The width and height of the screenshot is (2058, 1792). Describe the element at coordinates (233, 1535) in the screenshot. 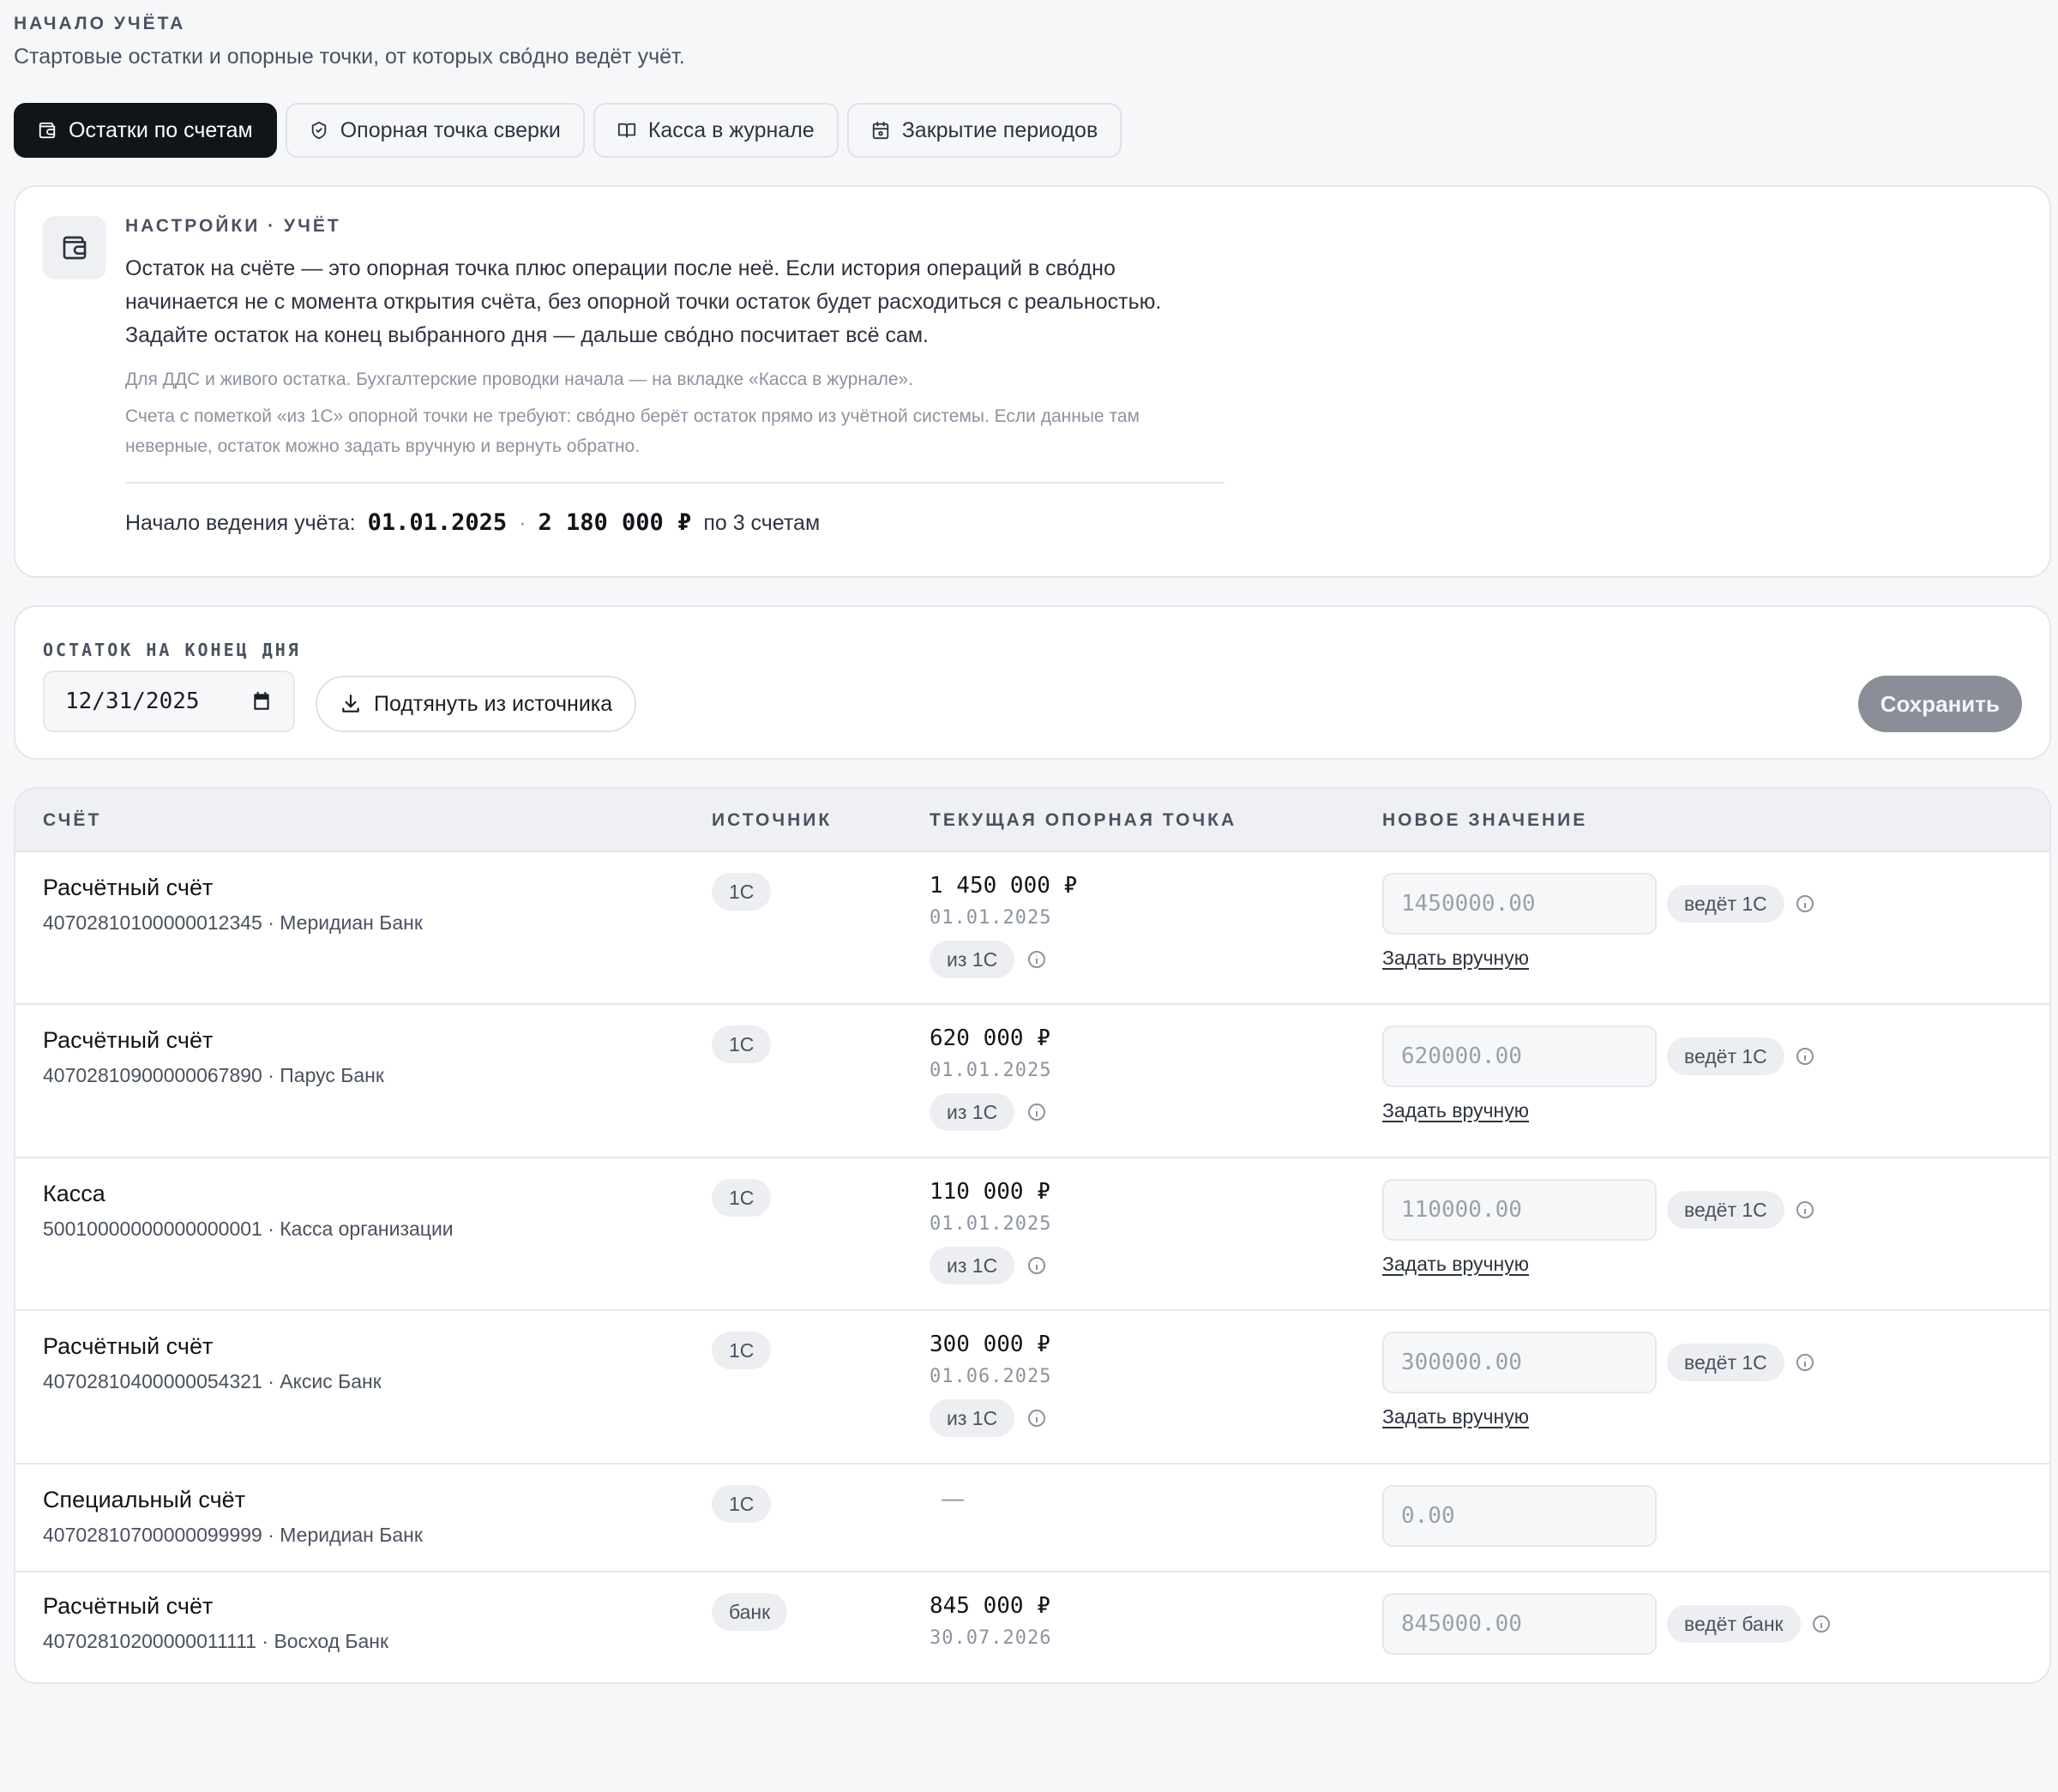

I see `account-number: 40702810700000099999 · Меридиан Банк` at that location.